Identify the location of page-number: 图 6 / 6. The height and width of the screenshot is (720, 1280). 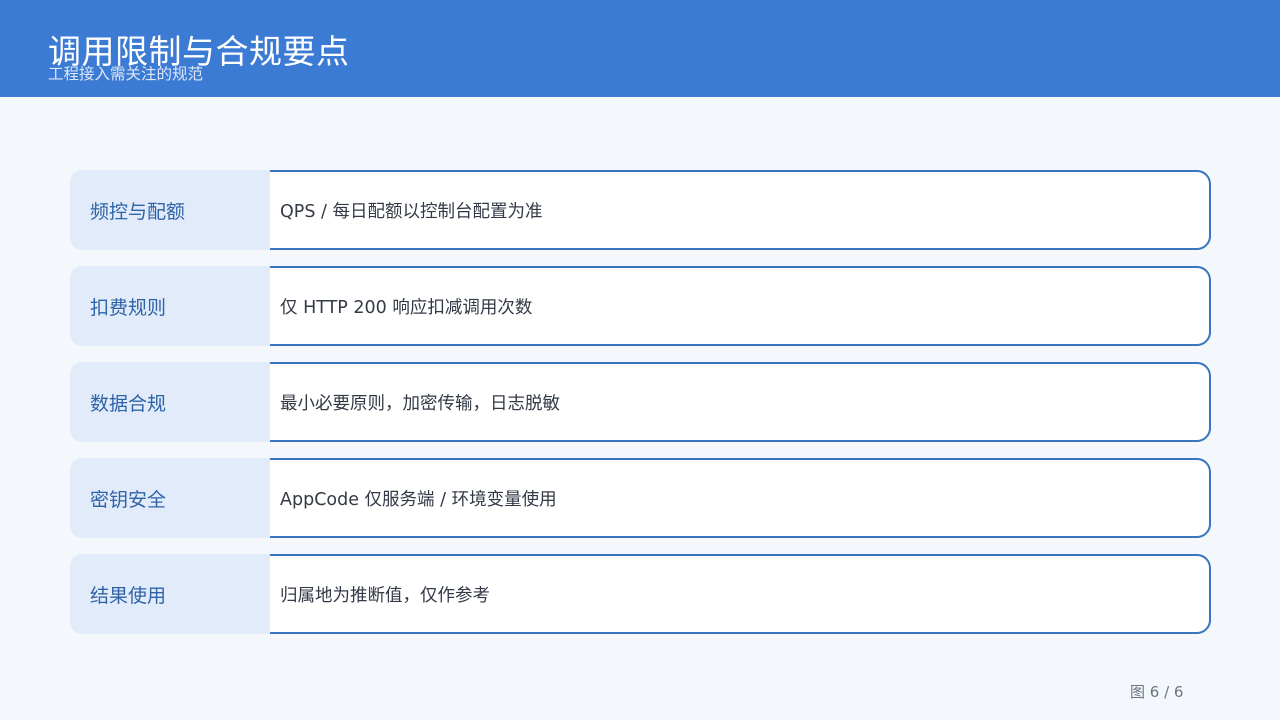
(1157, 692).